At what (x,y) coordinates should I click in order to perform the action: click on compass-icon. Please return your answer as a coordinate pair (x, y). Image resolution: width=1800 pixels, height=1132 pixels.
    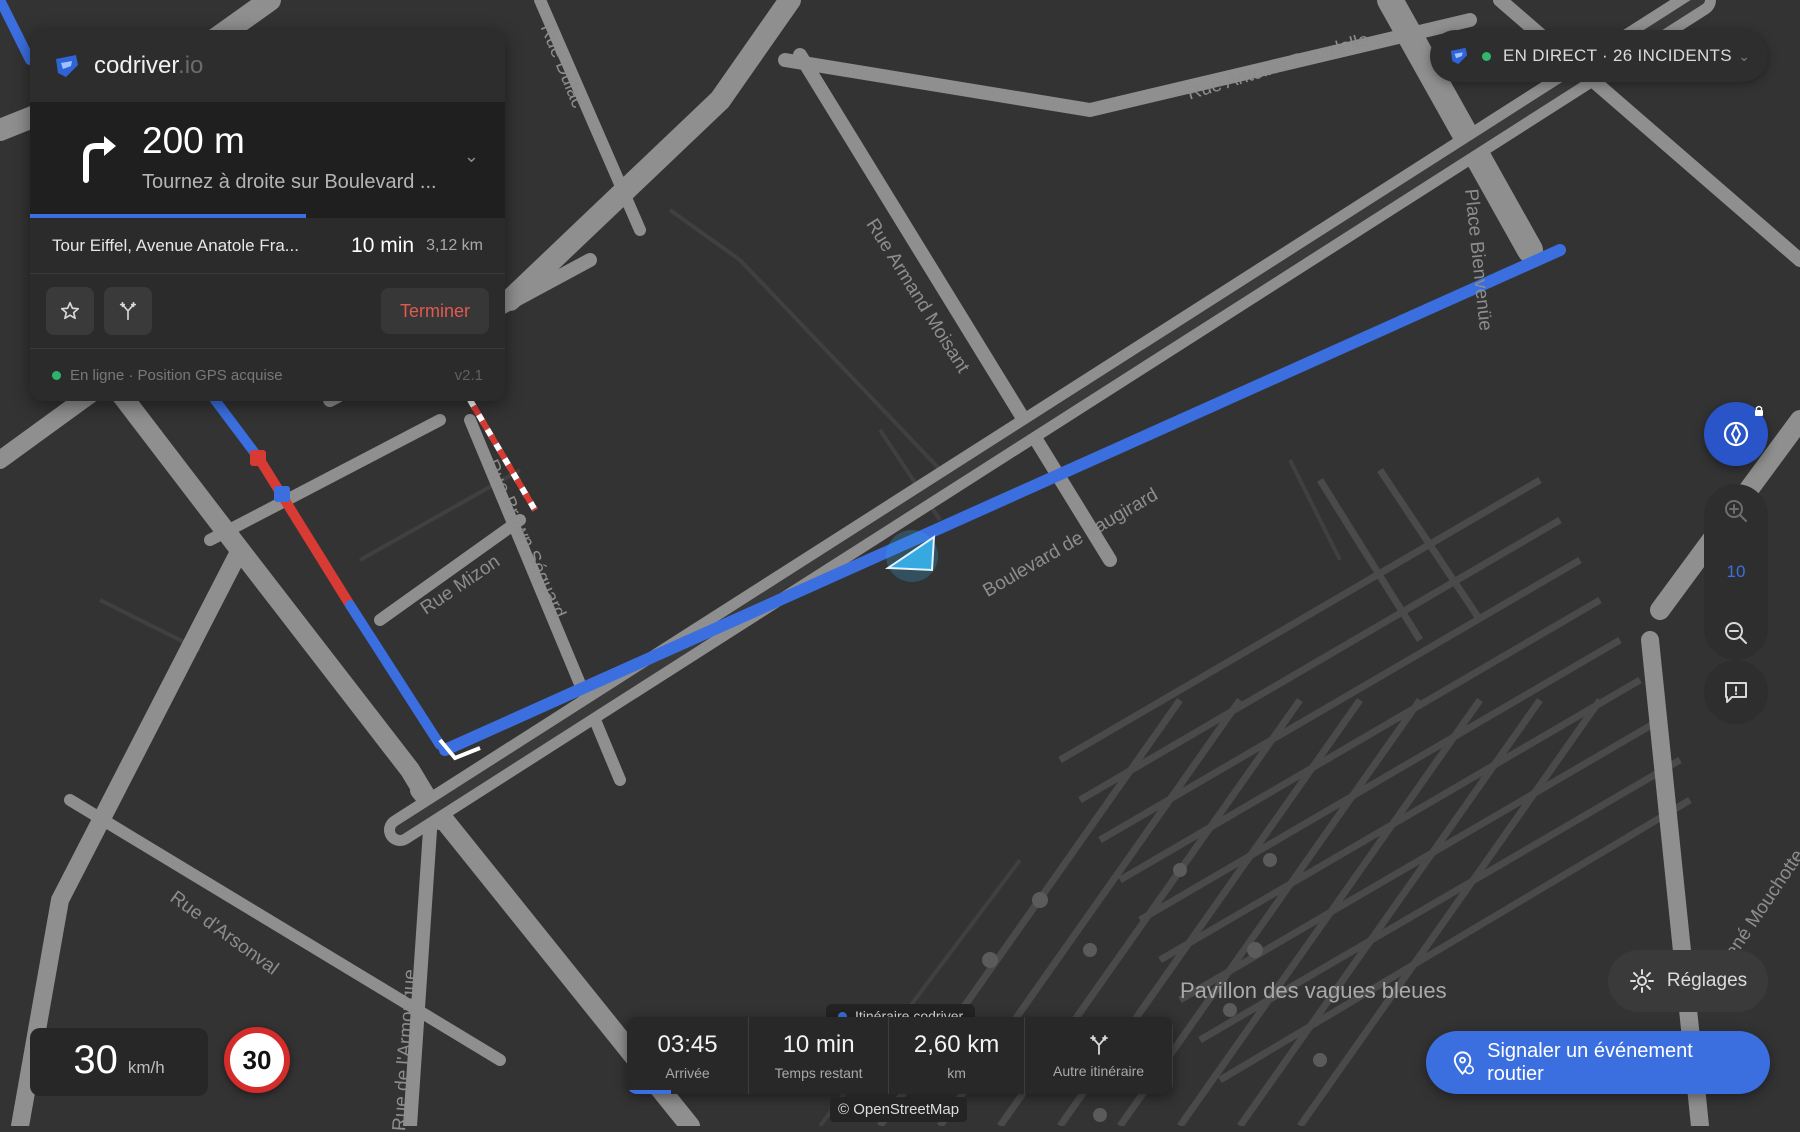
    Looking at the image, I should click on (1736, 434).